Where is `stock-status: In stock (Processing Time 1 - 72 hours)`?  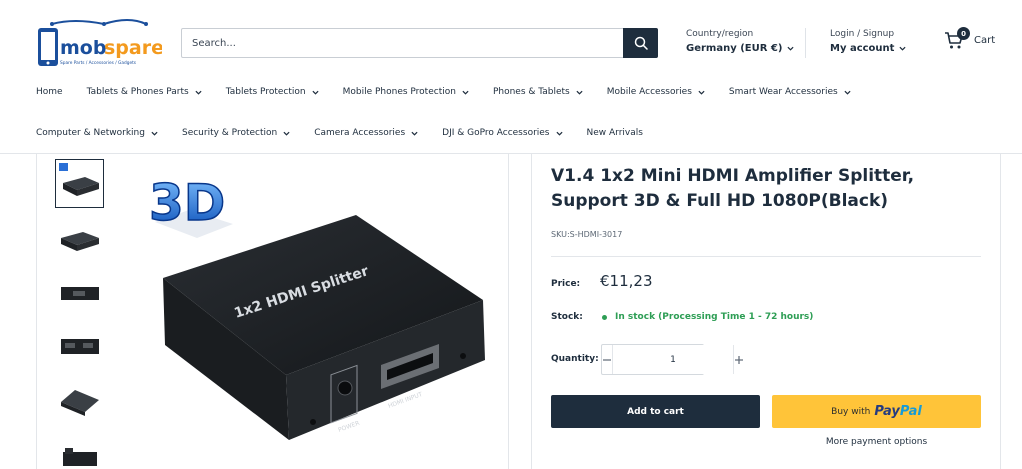
stock-status: In stock (Processing Time 1 - 72 hours) is located at coordinates (707, 317).